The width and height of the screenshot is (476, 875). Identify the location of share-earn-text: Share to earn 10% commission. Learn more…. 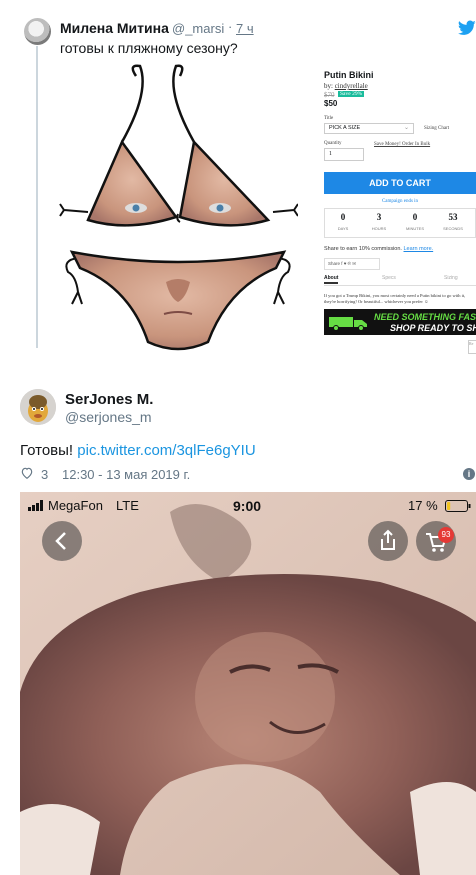
(378, 249).